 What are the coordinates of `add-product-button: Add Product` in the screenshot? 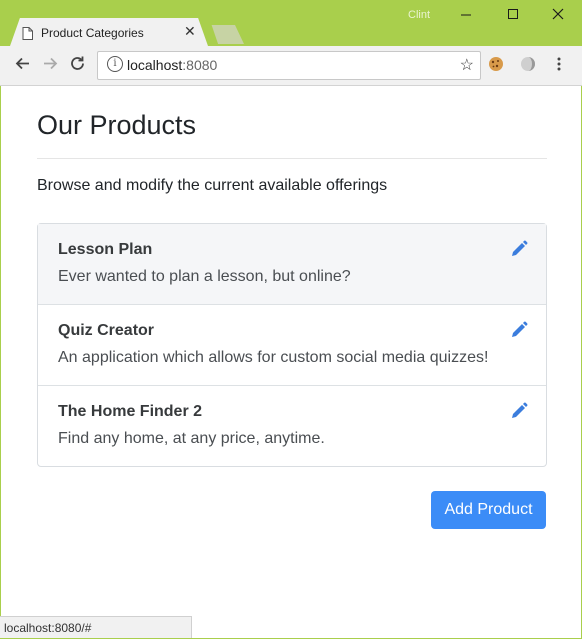 It's located at (488, 510).